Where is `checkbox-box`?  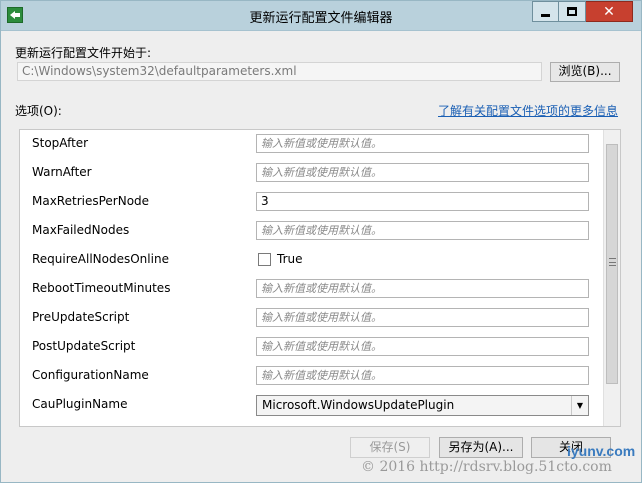
checkbox-box is located at coordinates (264, 259).